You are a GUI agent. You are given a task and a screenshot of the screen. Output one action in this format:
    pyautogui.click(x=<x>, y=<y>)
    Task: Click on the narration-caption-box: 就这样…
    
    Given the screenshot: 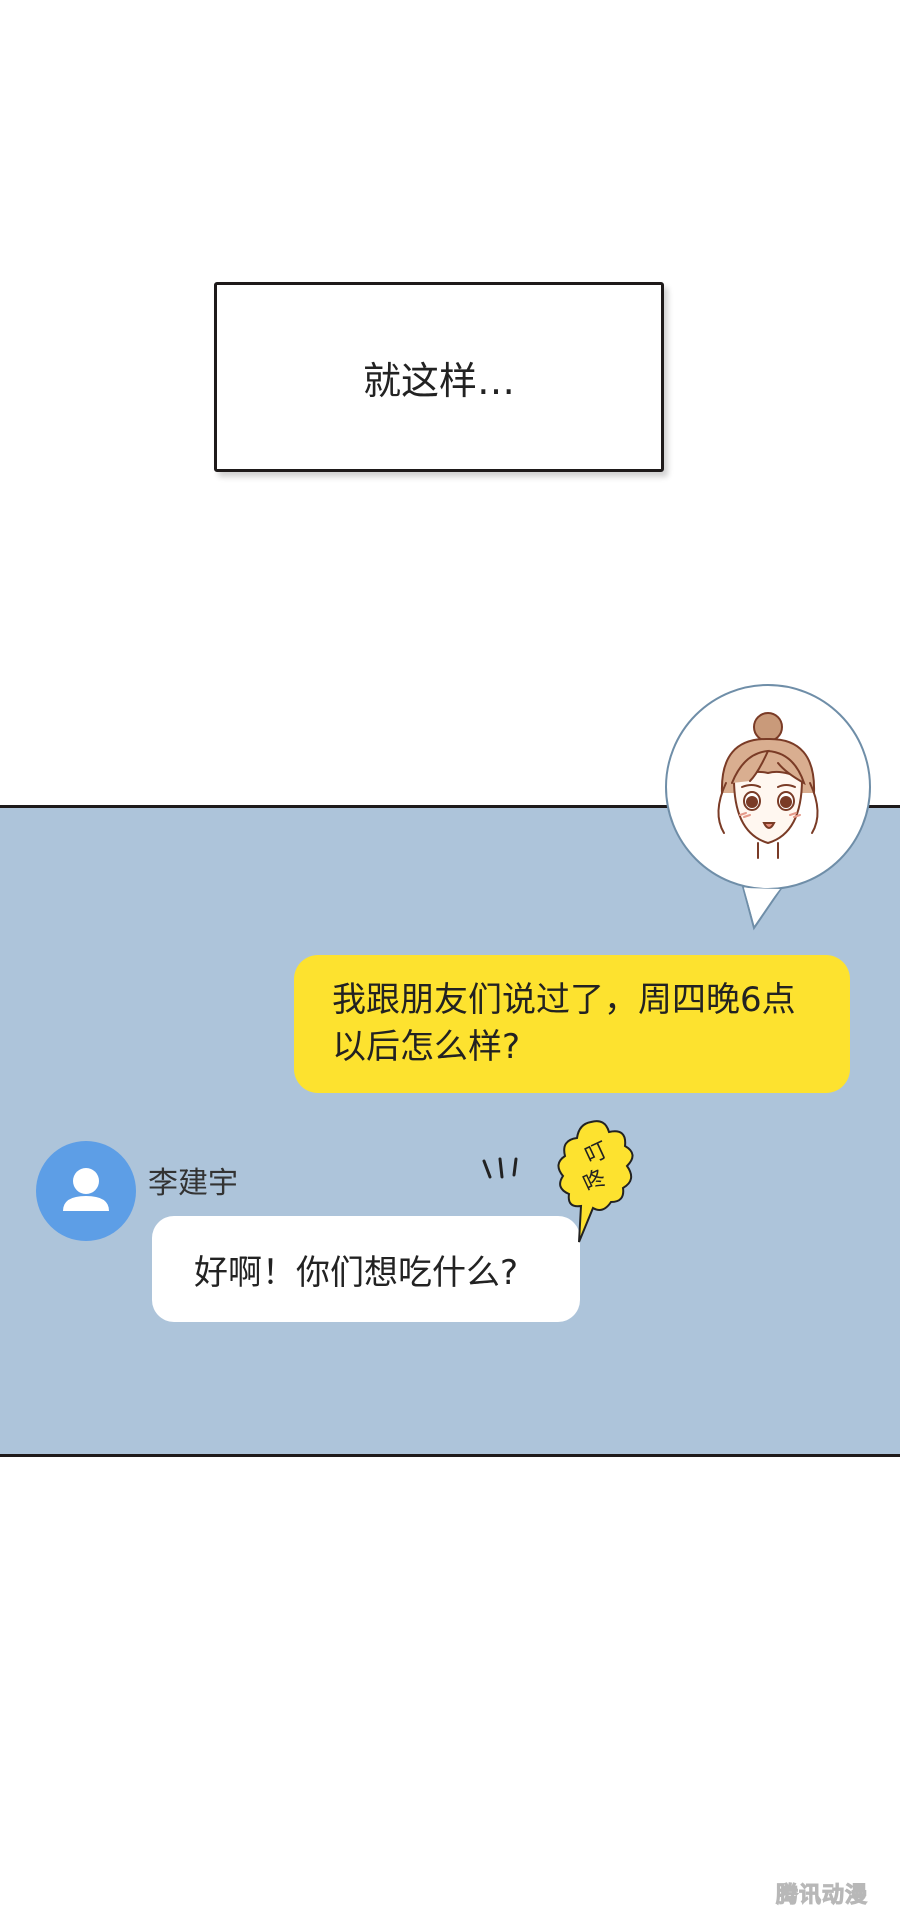 What is the action you would take?
    pyautogui.click(x=439, y=377)
    